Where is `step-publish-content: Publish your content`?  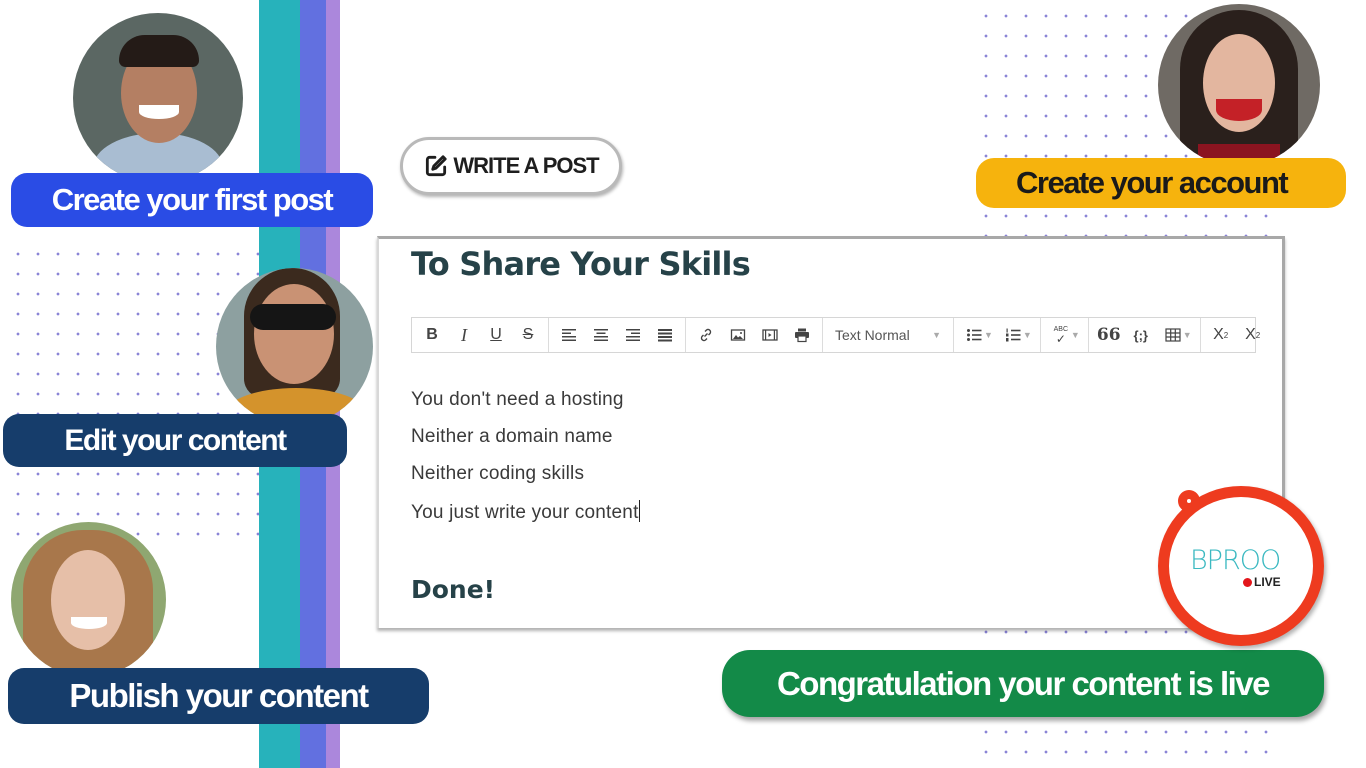 step-publish-content: Publish your content is located at coordinates (218, 696).